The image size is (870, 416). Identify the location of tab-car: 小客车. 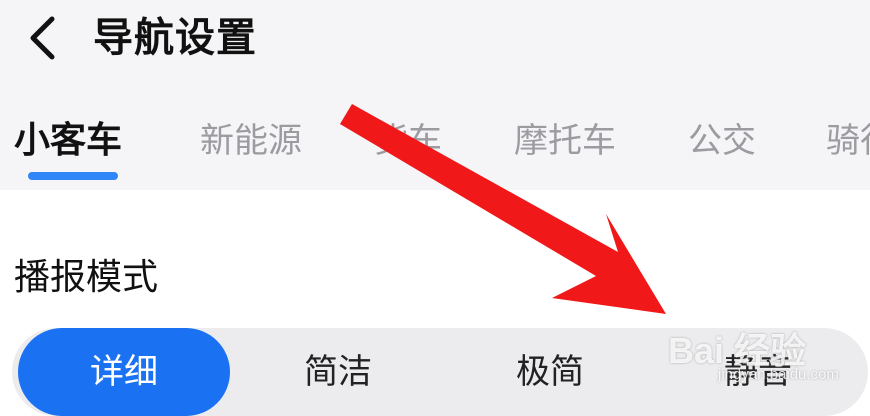
(68, 141).